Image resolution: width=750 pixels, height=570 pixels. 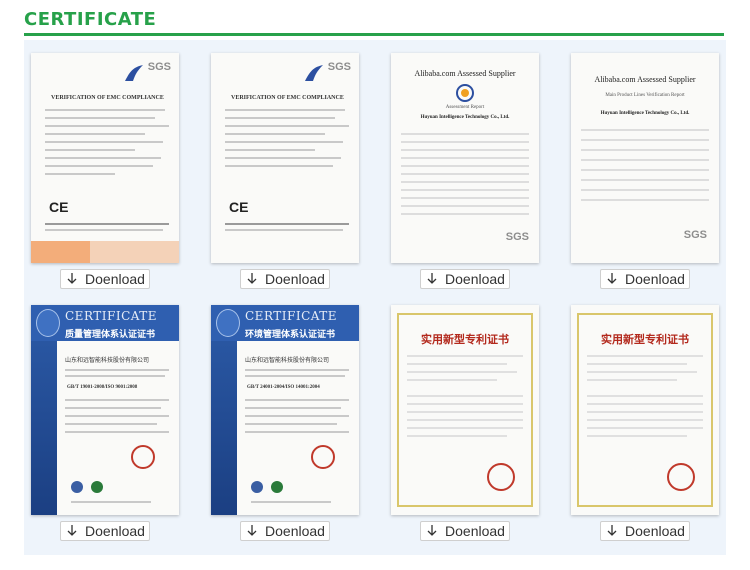 I want to click on section-header: CERTIFICATE, so click(x=374, y=18).